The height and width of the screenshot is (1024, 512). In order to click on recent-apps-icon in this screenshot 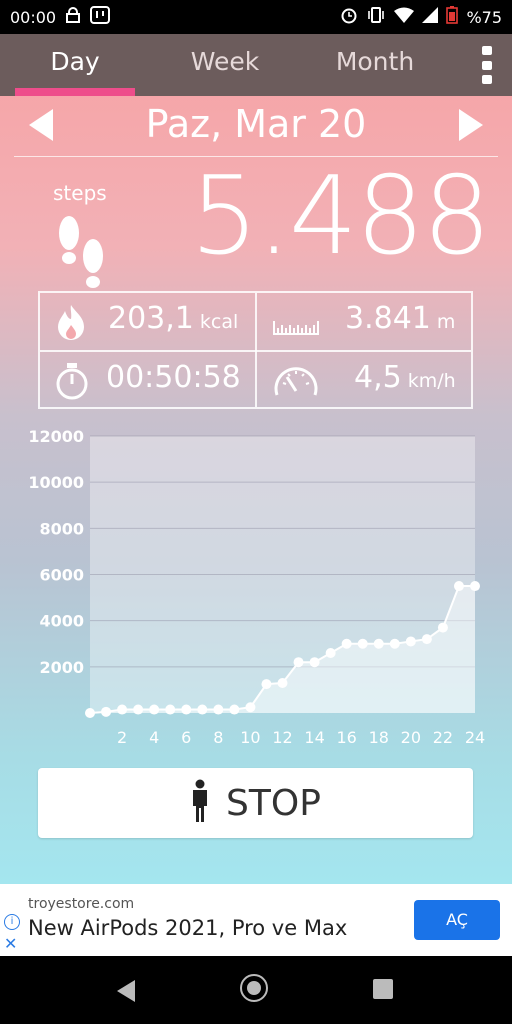, I will do `click(383, 989)`.